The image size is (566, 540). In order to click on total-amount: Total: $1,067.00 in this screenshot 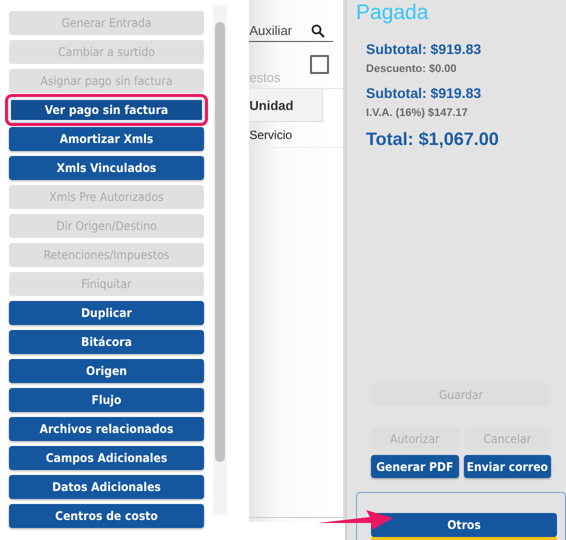, I will do `click(433, 139)`.